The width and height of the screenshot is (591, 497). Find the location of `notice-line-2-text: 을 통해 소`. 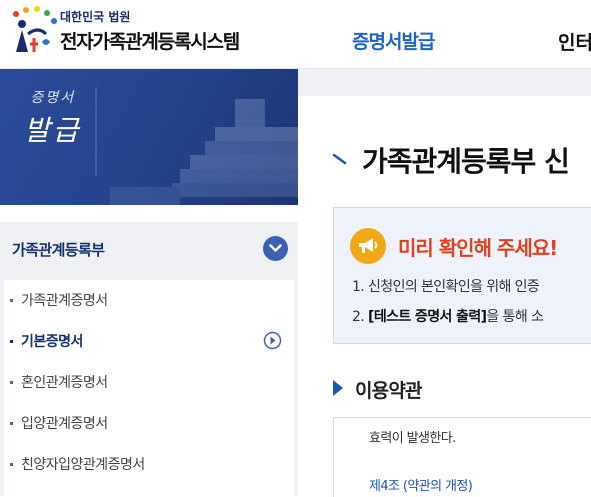

notice-line-2-text: 을 통해 소 is located at coordinates (515, 317).